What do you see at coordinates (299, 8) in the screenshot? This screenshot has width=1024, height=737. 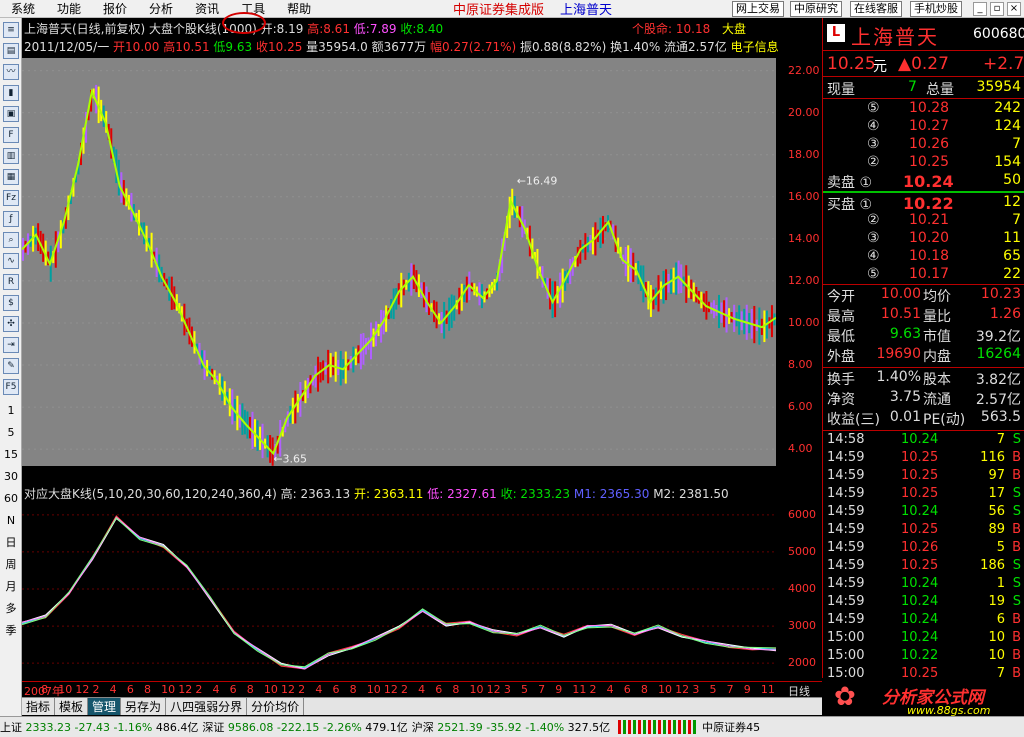 I see `menu-help: 帮助` at bounding box center [299, 8].